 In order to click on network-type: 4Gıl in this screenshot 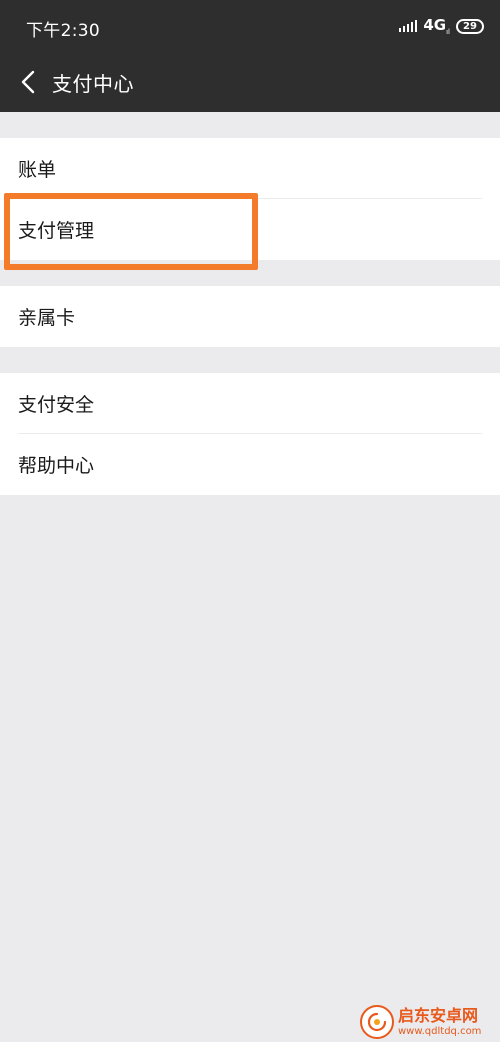, I will do `click(436, 26)`.